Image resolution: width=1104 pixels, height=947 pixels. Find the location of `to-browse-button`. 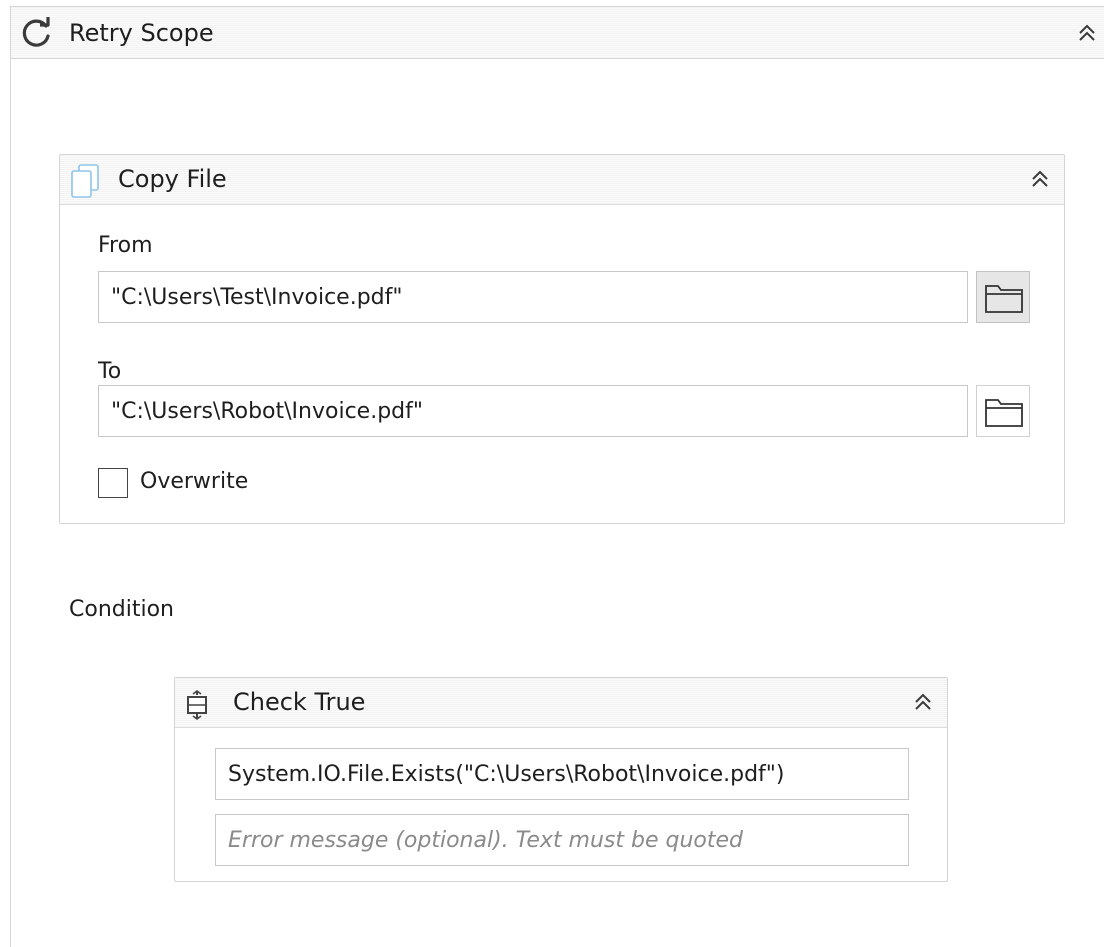

to-browse-button is located at coordinates (1003, 411).